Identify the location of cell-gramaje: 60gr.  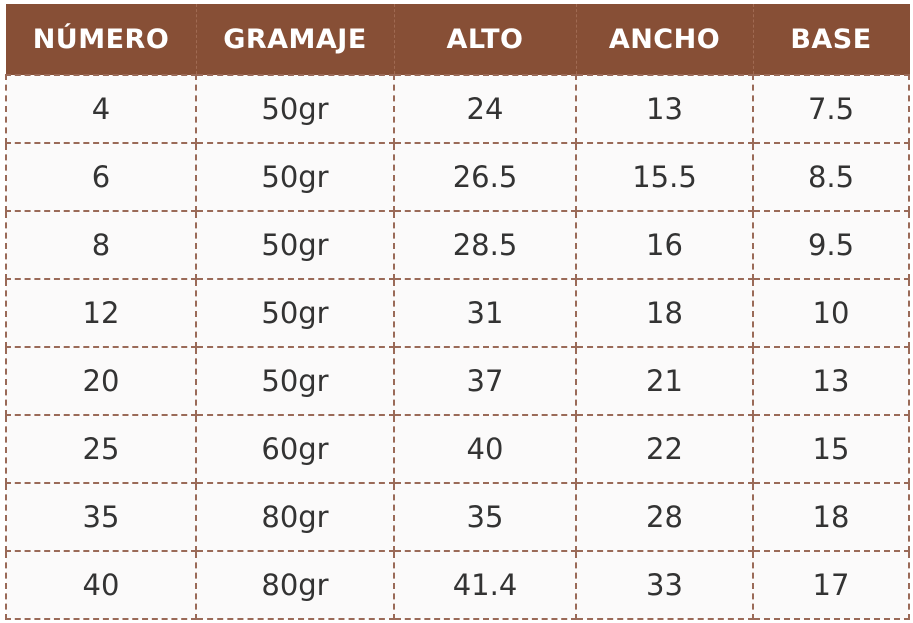
(295, 449).